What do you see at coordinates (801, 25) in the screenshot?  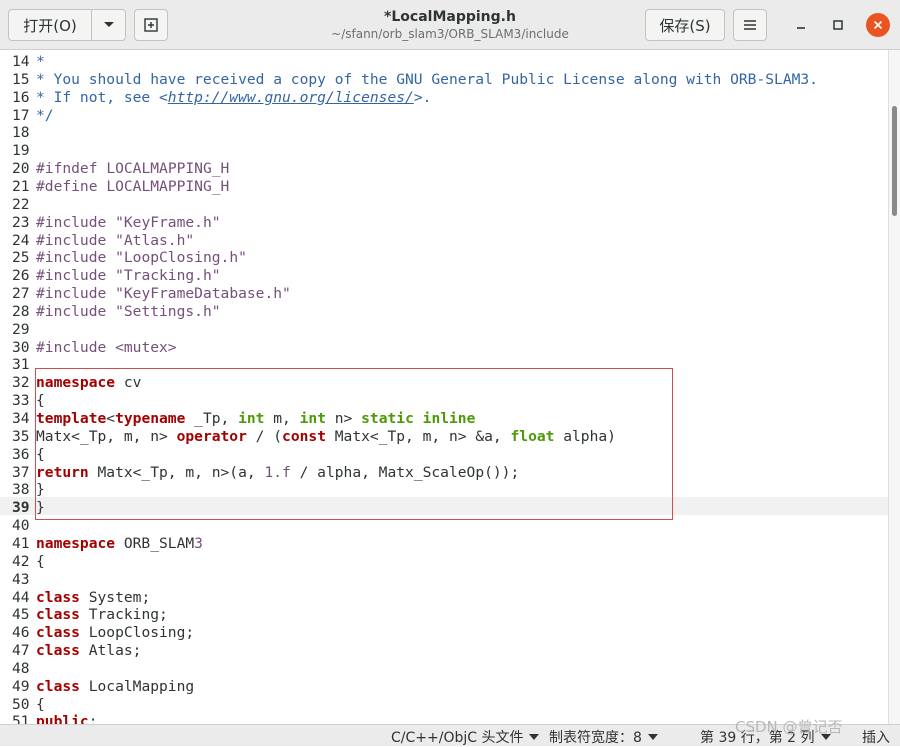 I see `minimize-button` at bounding box center [801, 25].